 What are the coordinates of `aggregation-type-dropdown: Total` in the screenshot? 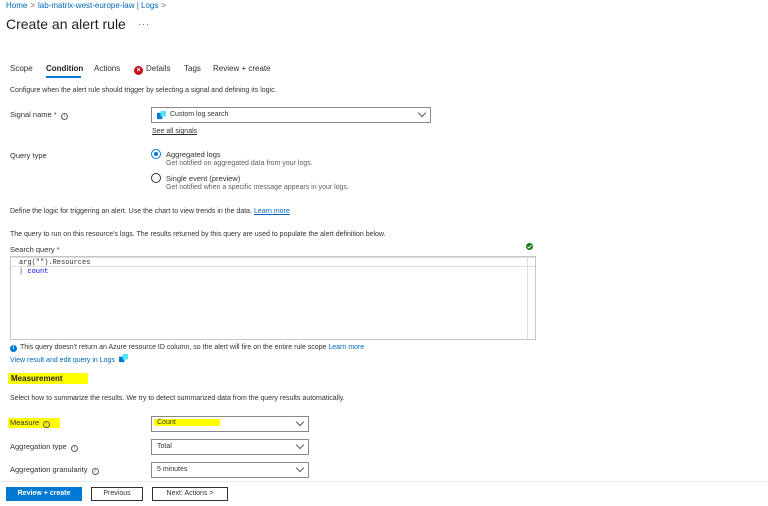 It's located at (230, 447).